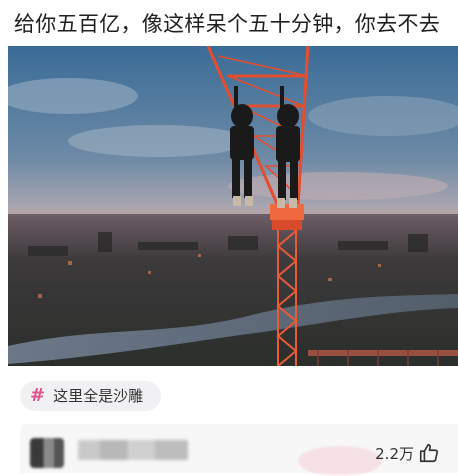 The width and height of the screenshot is (458, 476). Describe the element at coordinates (98, 396) in the screenshot. I see `topic-tag-label: 这里全是沙雕` at that location.